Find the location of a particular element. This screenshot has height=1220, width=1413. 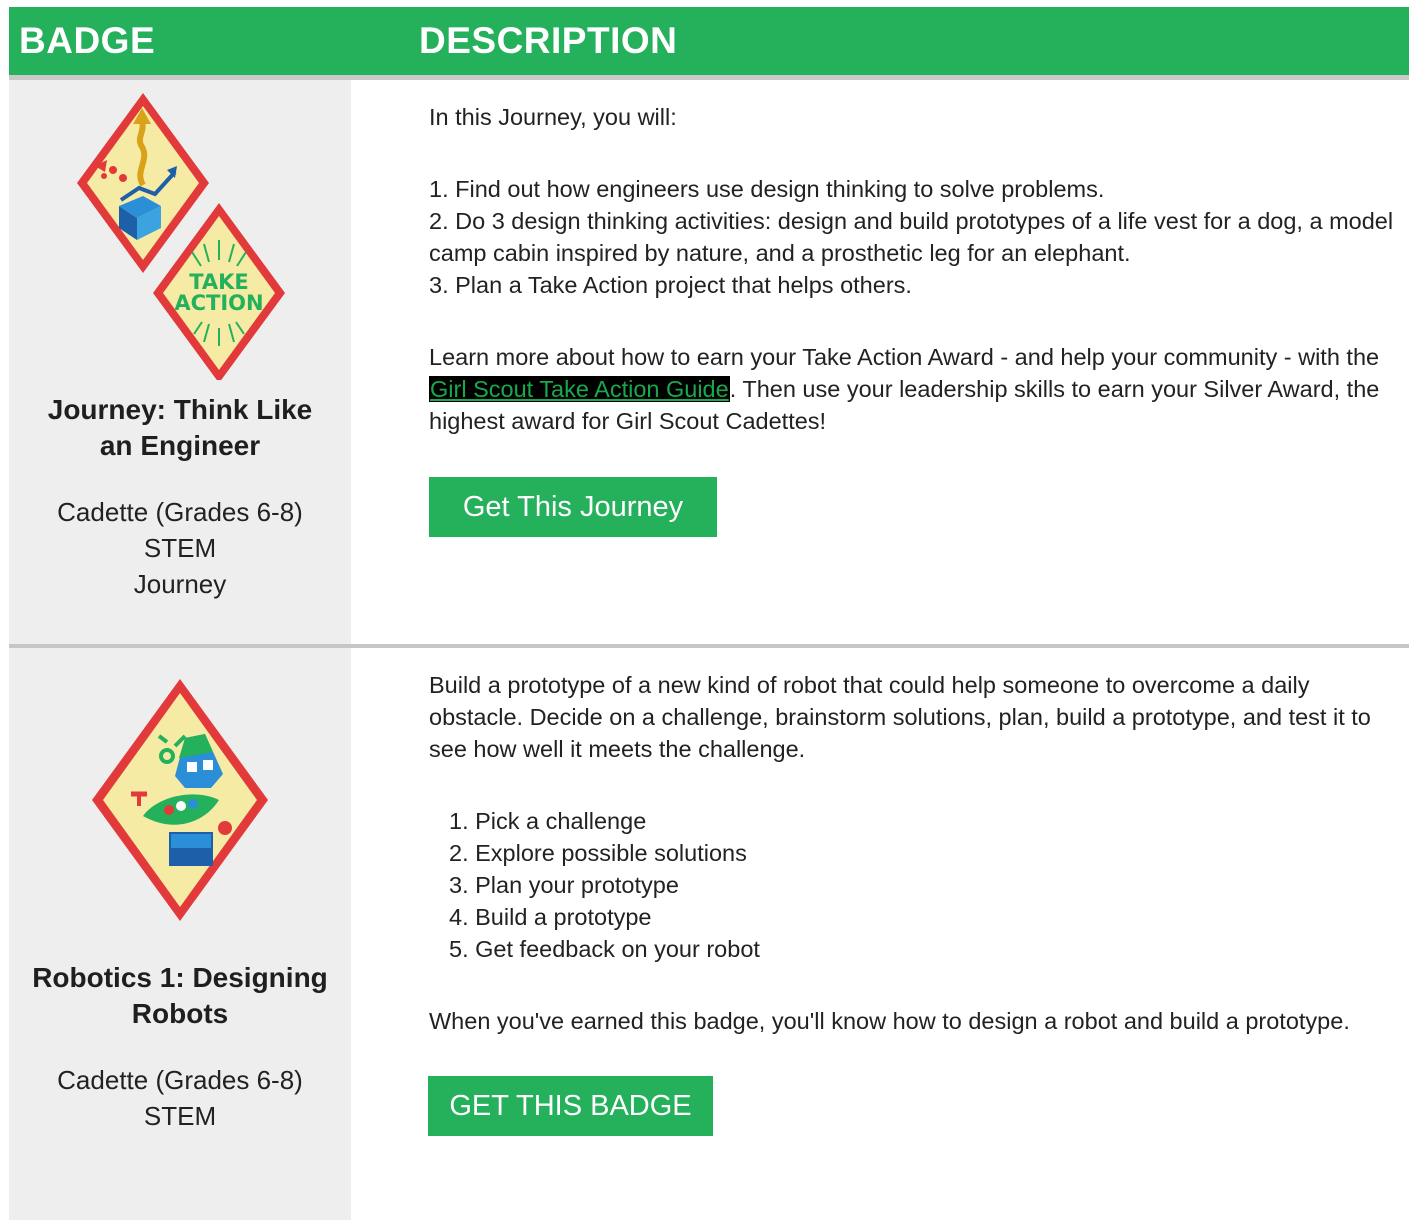

robotics-badge-image is located at coordinates (180, 800).